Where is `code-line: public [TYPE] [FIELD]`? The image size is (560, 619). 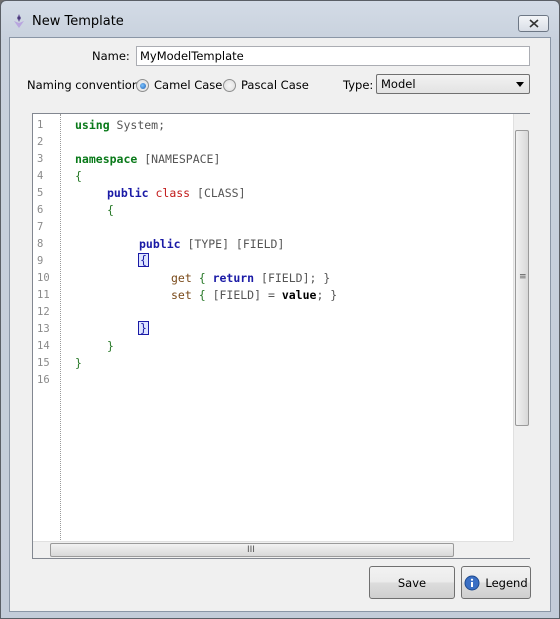 code-line: public [TYPE] [FIELD] is located at coordinates (211, 244).